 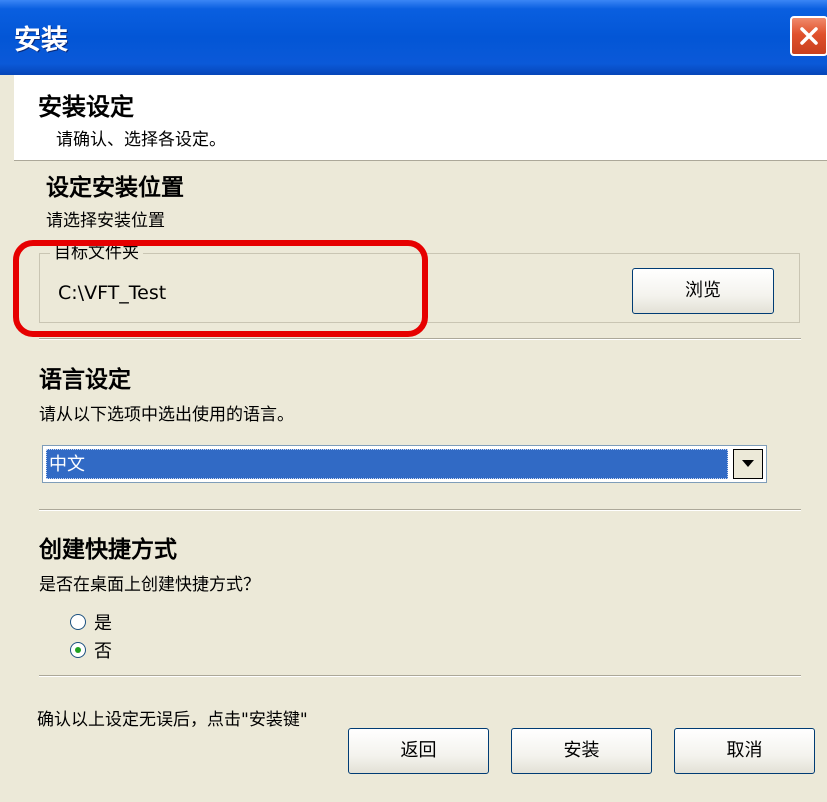 I want to click on close-button, so click(x=808, y=36).